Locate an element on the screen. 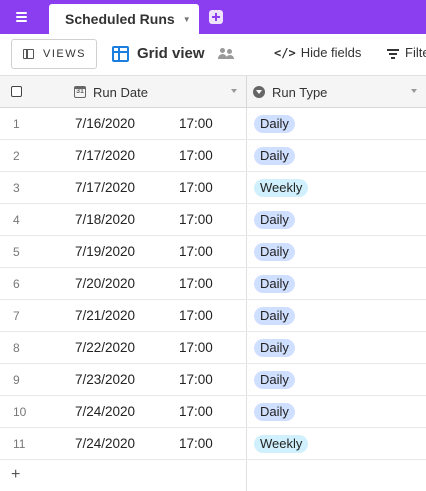 This screenshot has width=426, height=491. calendar-icon: 31 is located at coordinates (80, 92).